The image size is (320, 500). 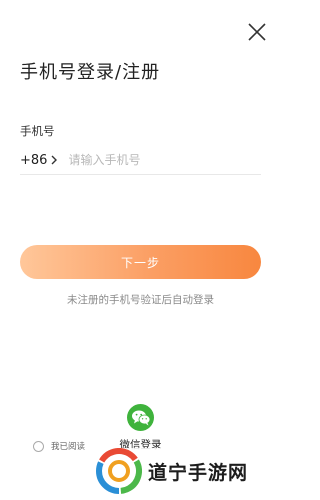 I want to click on watermark-text: 道宁手游网, so click(x=198, y=472).